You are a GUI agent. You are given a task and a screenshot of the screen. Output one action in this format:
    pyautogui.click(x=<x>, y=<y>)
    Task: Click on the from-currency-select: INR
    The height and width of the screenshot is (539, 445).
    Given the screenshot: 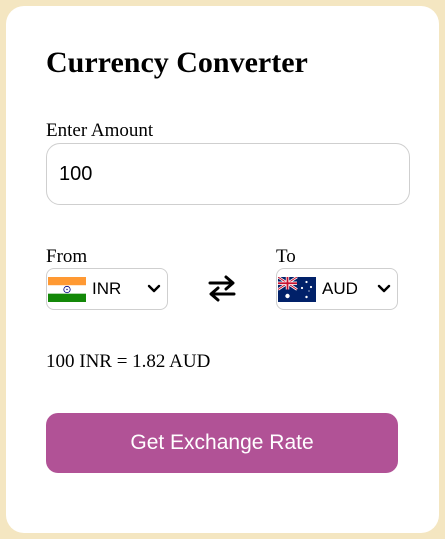 What is the action you would take?
    pyautogui.click(x=107, y=289)
    